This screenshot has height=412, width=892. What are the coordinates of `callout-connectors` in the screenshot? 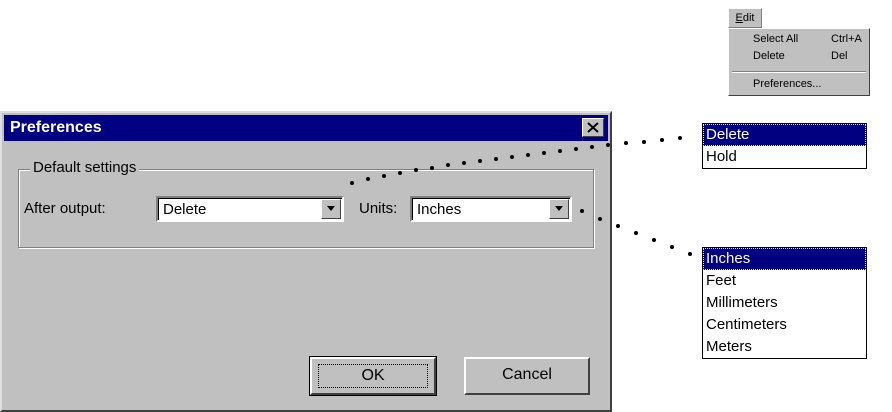 It's located at (521, 196).